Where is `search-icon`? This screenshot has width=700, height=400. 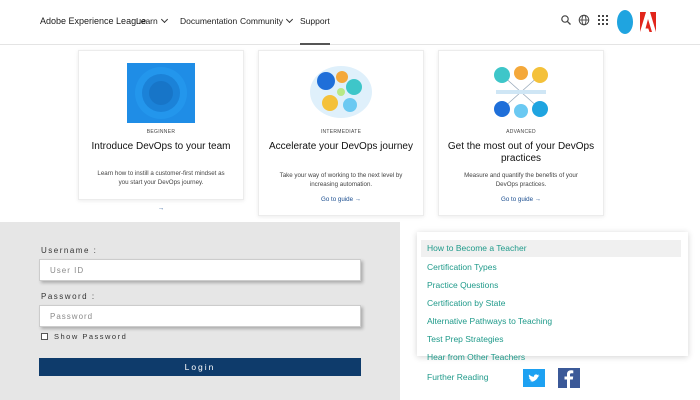 search-icon is located at coordinates (566, 20).